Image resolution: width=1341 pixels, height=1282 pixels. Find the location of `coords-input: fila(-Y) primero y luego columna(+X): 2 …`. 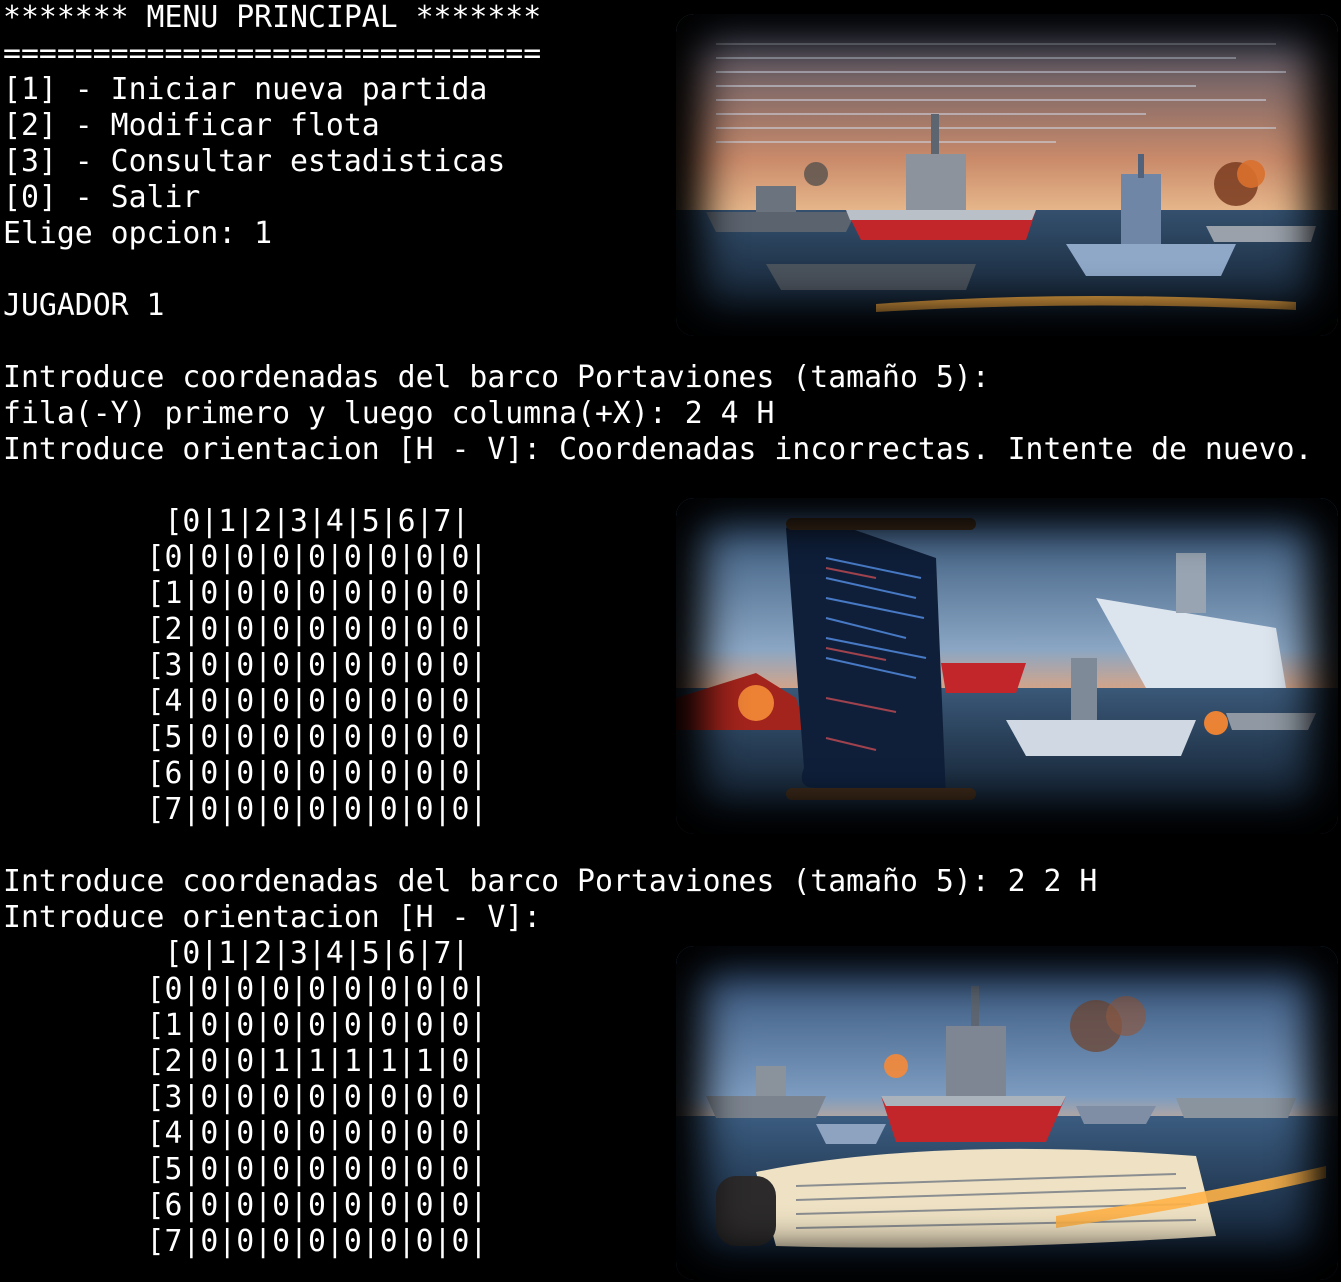

coords-input: fila(-Y) primero y luego columna(+X): 2 … is located at coordinates (389, 413).